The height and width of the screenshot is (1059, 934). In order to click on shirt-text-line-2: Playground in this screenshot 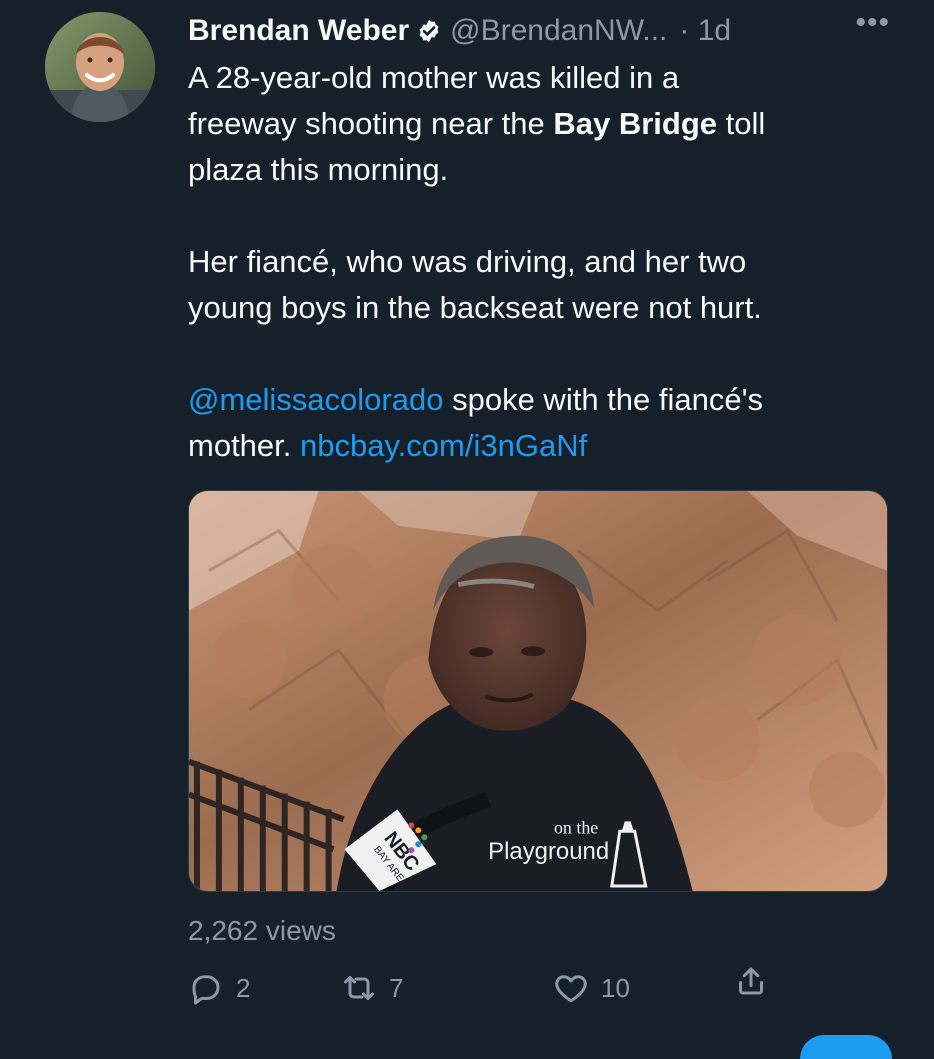, I will do `click(548, 851)`.